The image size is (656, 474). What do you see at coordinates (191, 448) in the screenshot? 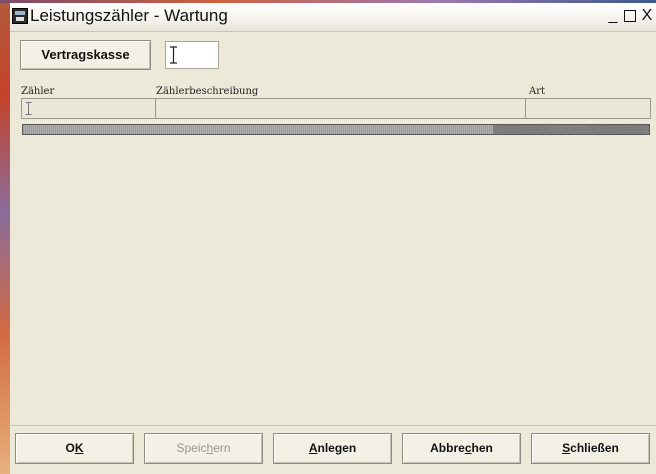
I see `speichern-label: Speic` at bounding box center [191, 448].